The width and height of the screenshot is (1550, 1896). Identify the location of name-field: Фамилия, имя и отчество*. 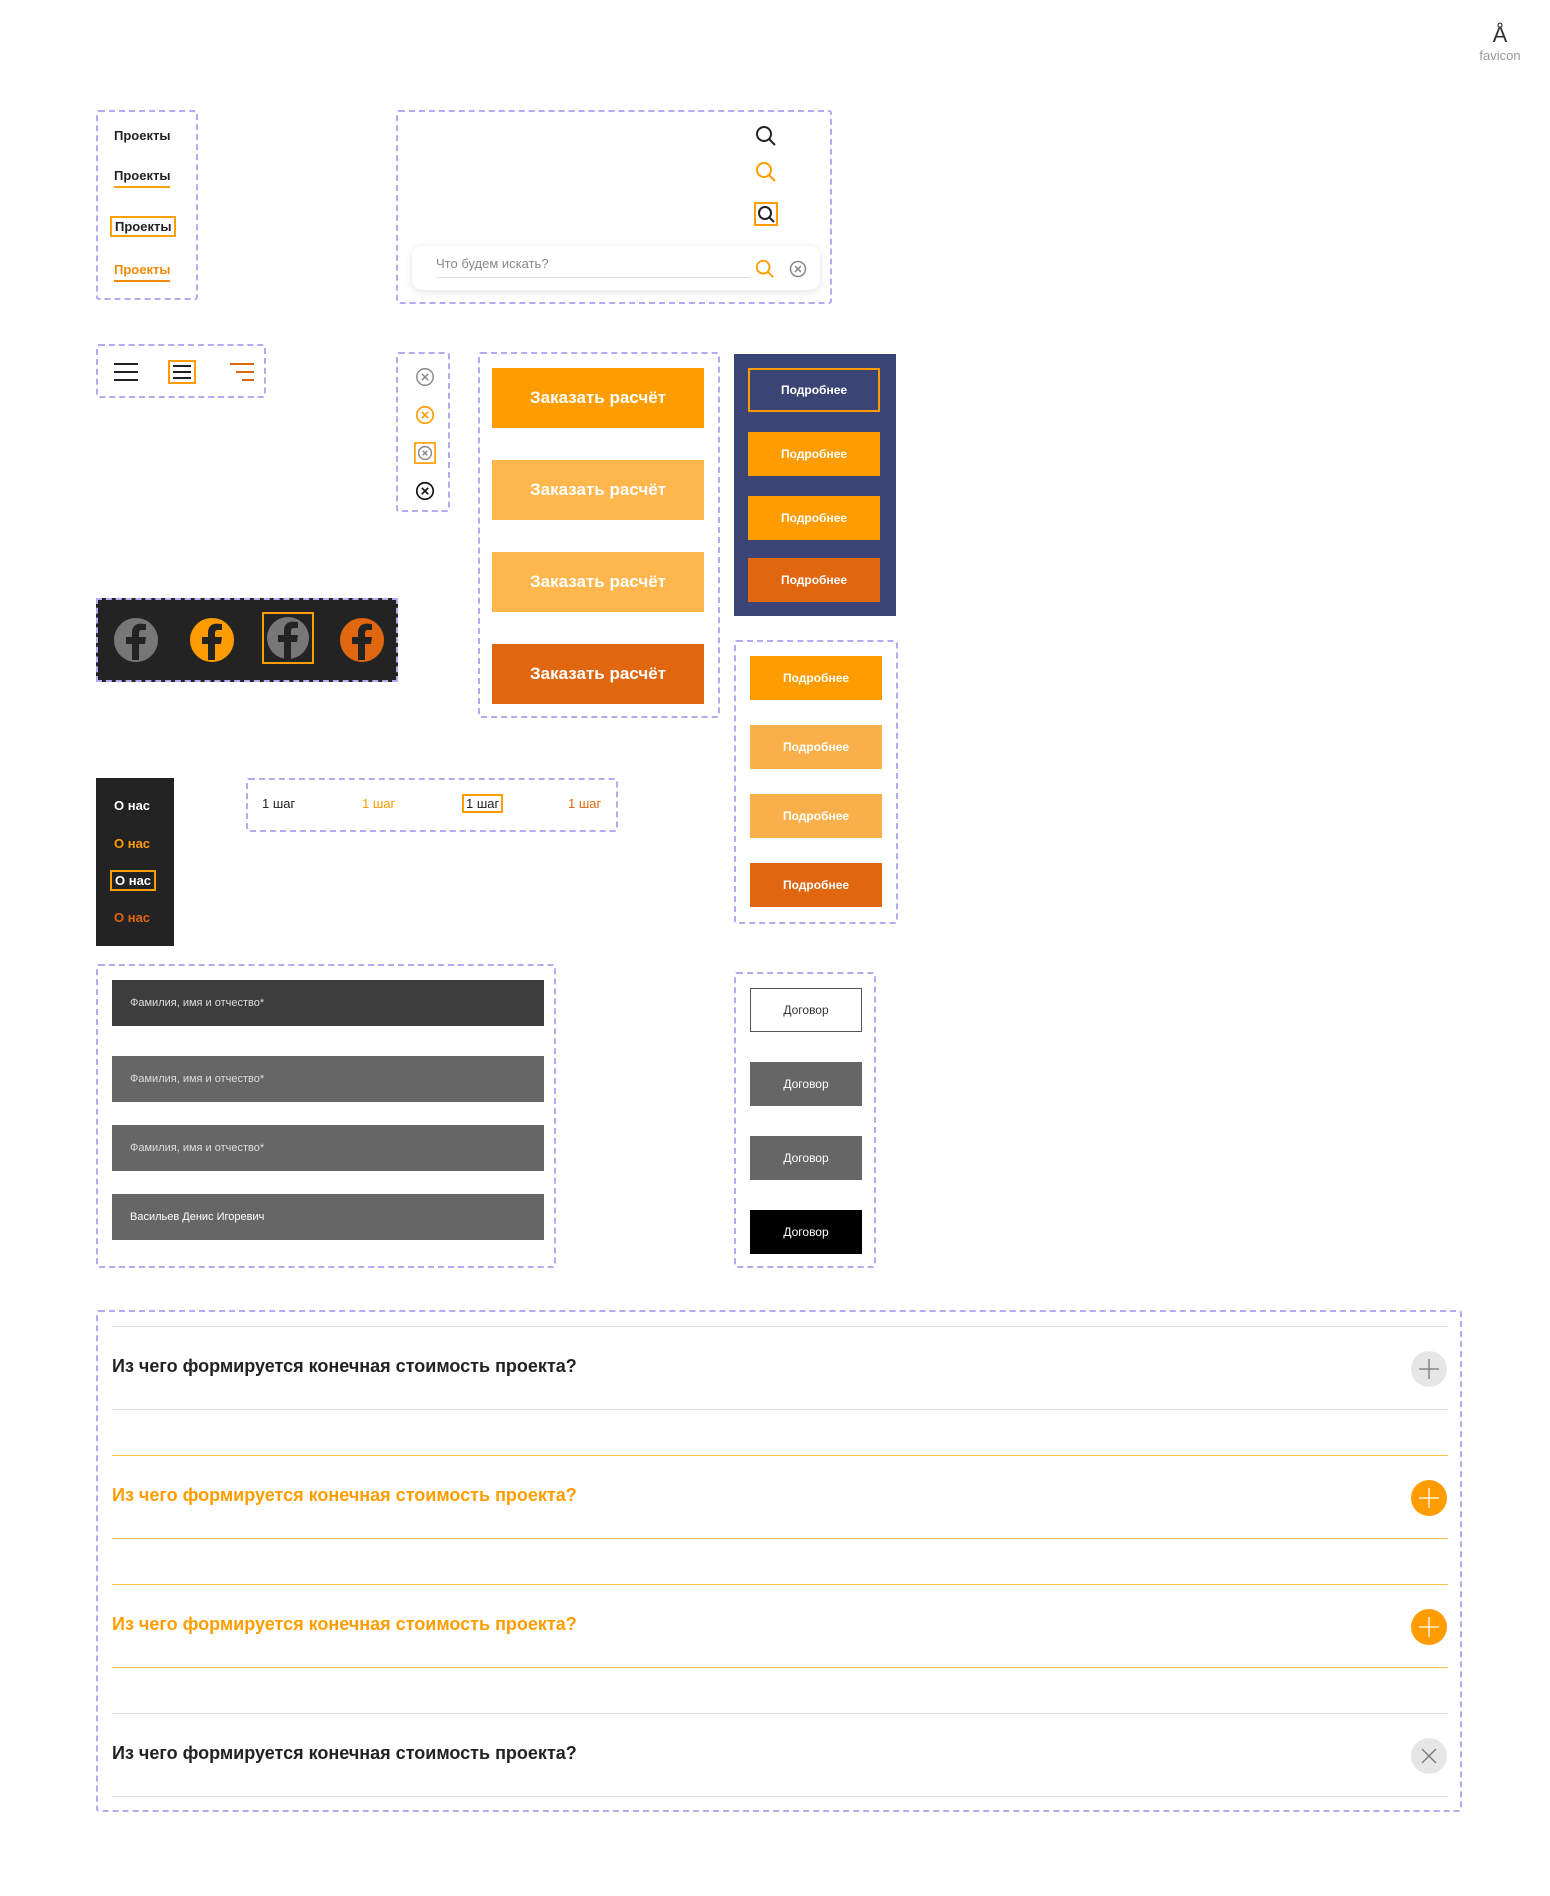
(328, 1003).